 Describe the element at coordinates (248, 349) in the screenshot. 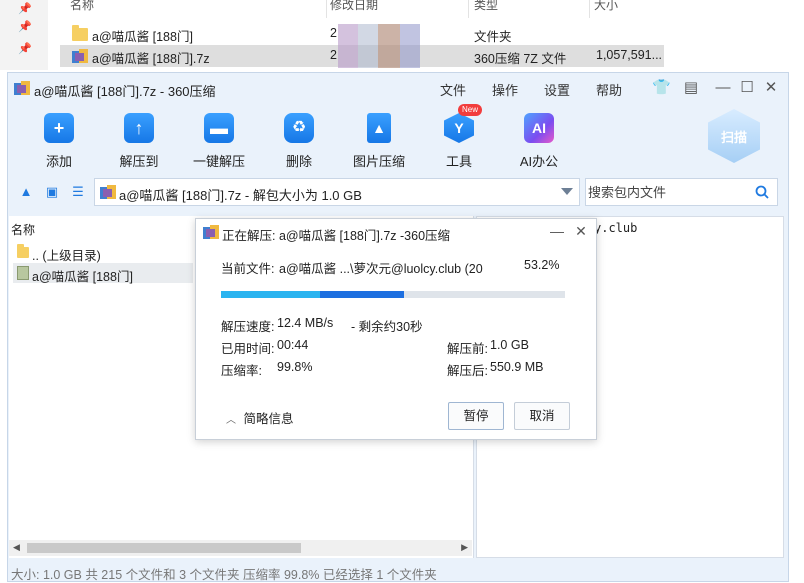

I see `elapsed-label: 已用时间:` at that location.